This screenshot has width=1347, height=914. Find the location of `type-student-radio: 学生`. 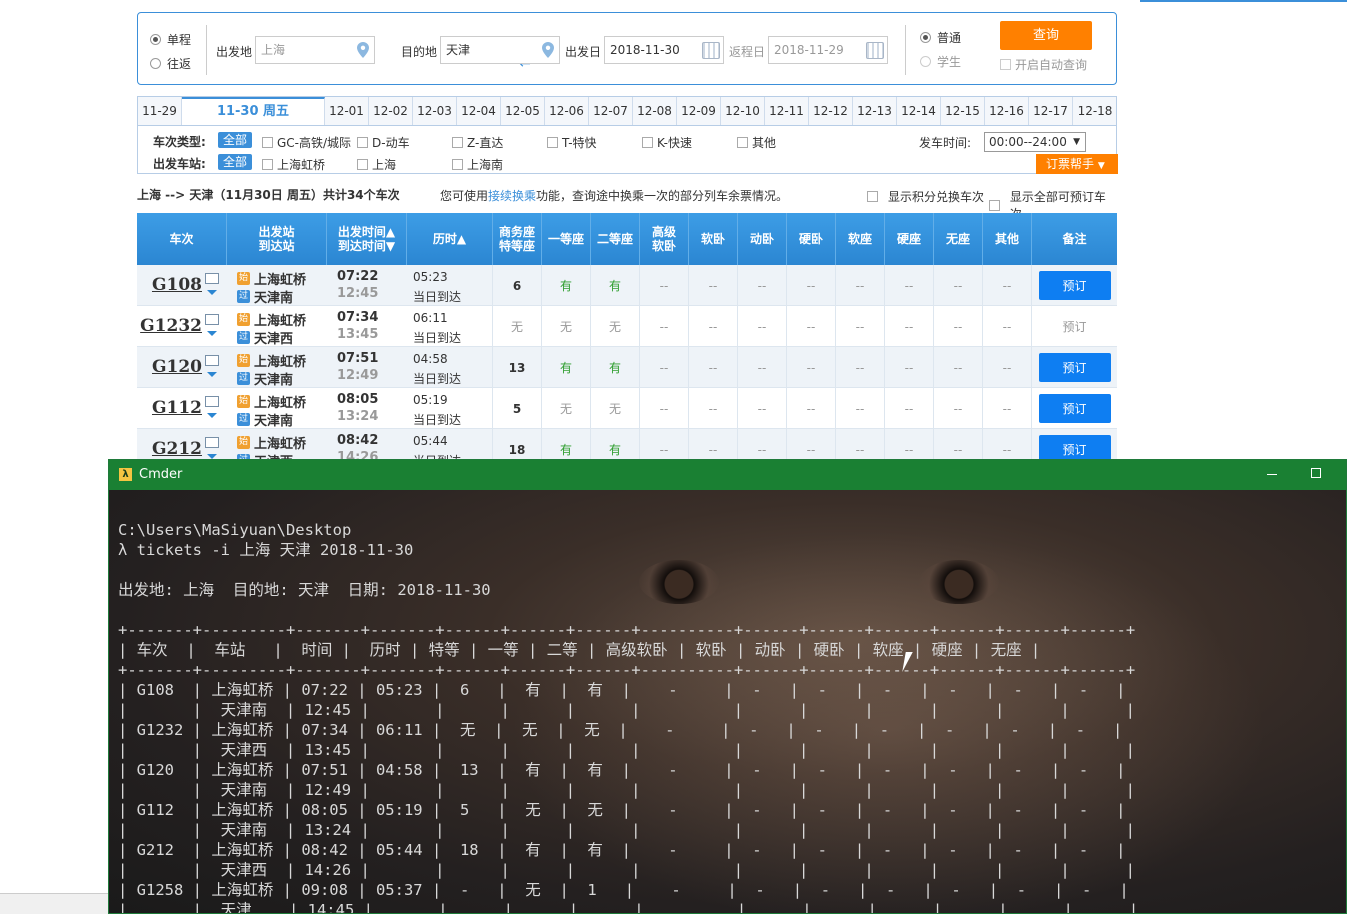

type-student-radio: 学生 is located at coordinates (940, 61).